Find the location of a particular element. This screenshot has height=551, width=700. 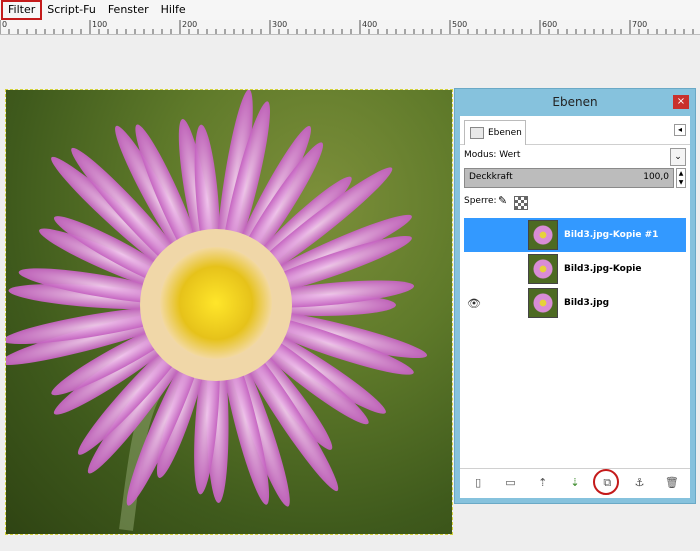

eye-icon: 👁 is located at coordinates (474, 303).